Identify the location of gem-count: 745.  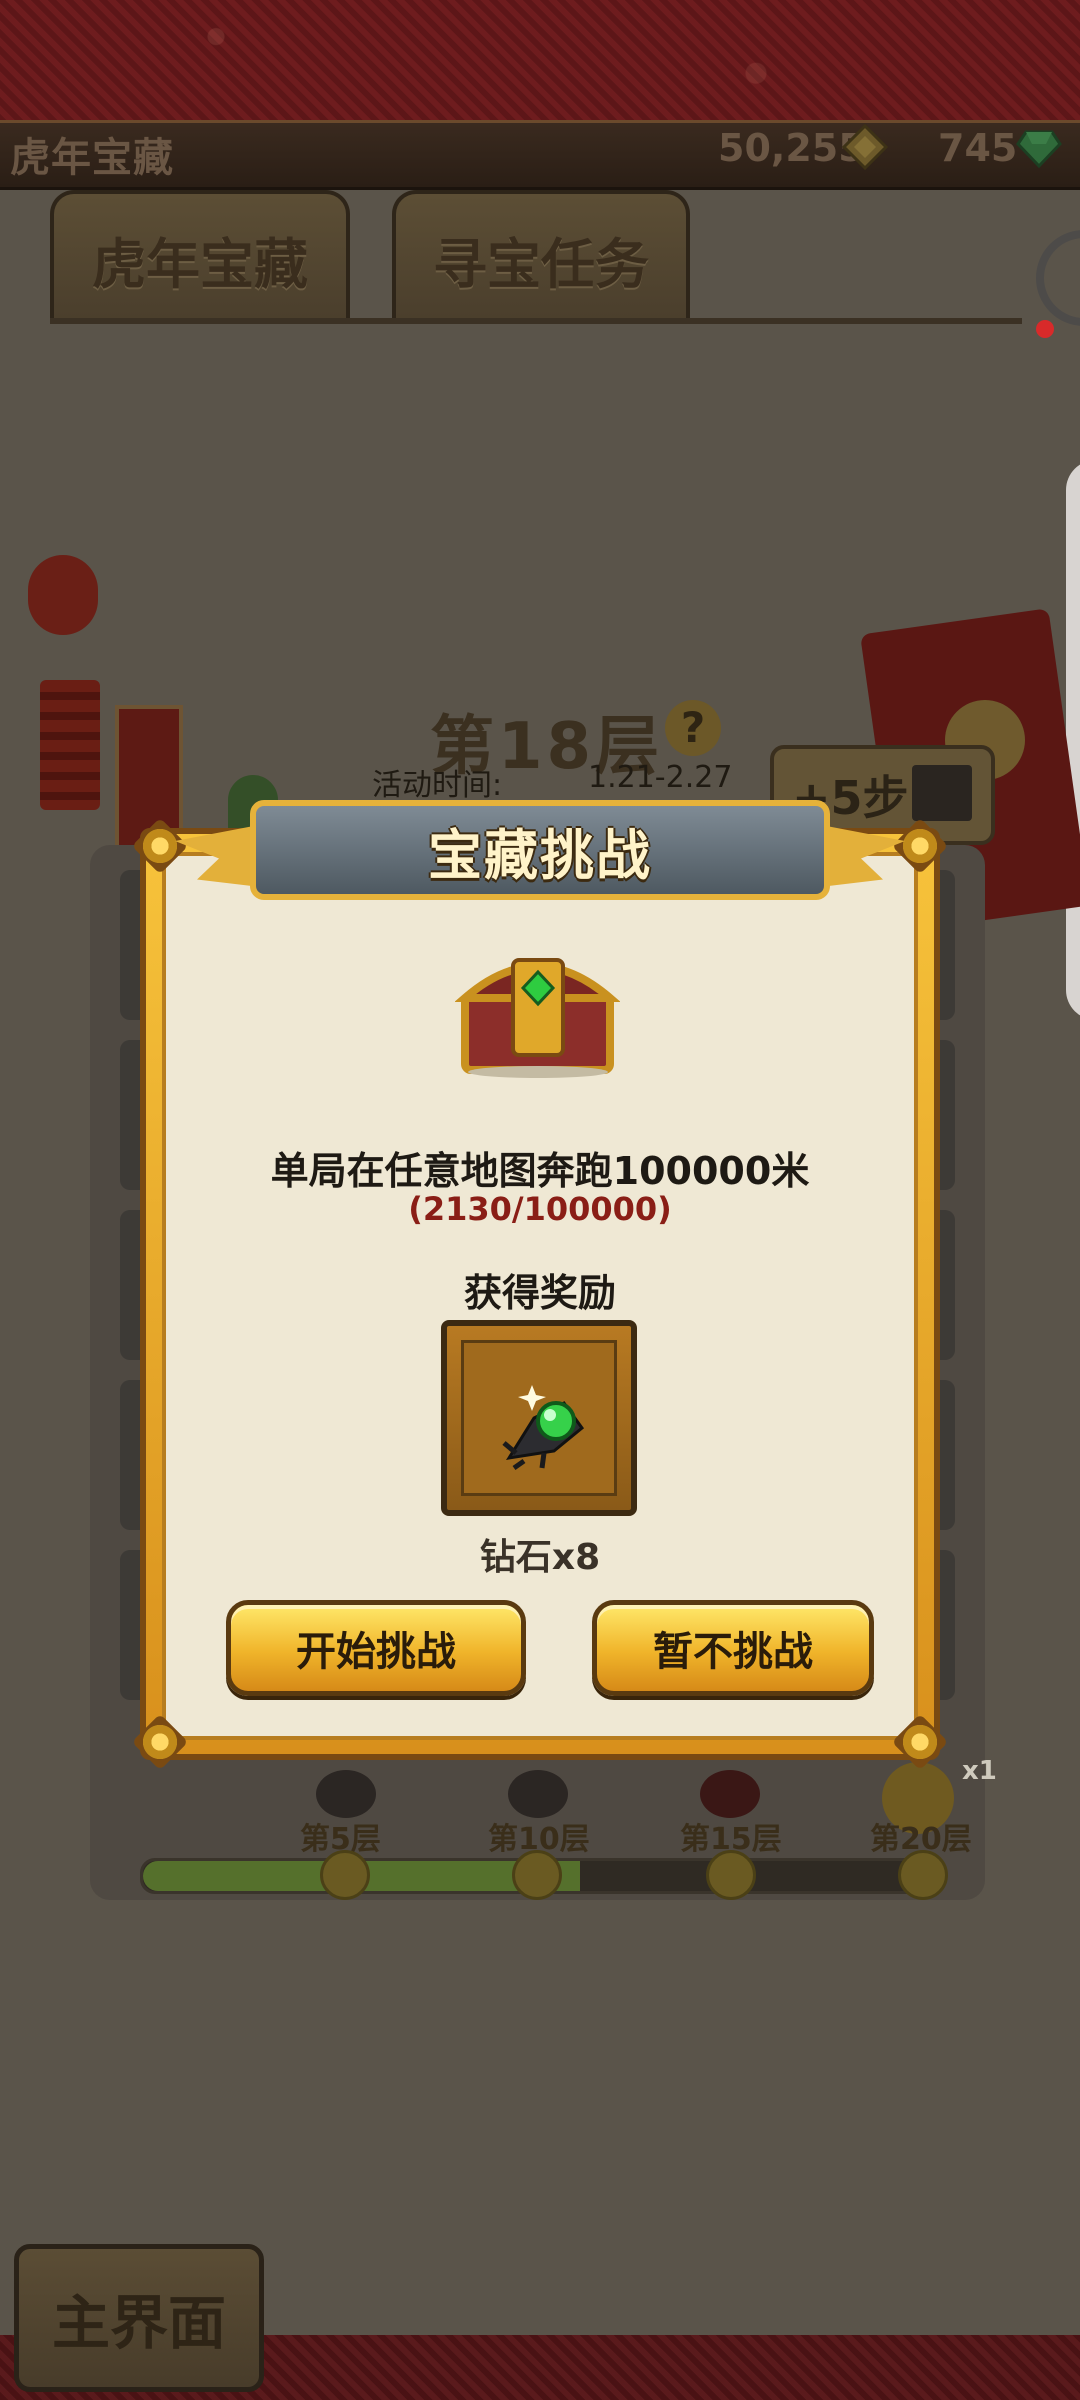
(978, 148).